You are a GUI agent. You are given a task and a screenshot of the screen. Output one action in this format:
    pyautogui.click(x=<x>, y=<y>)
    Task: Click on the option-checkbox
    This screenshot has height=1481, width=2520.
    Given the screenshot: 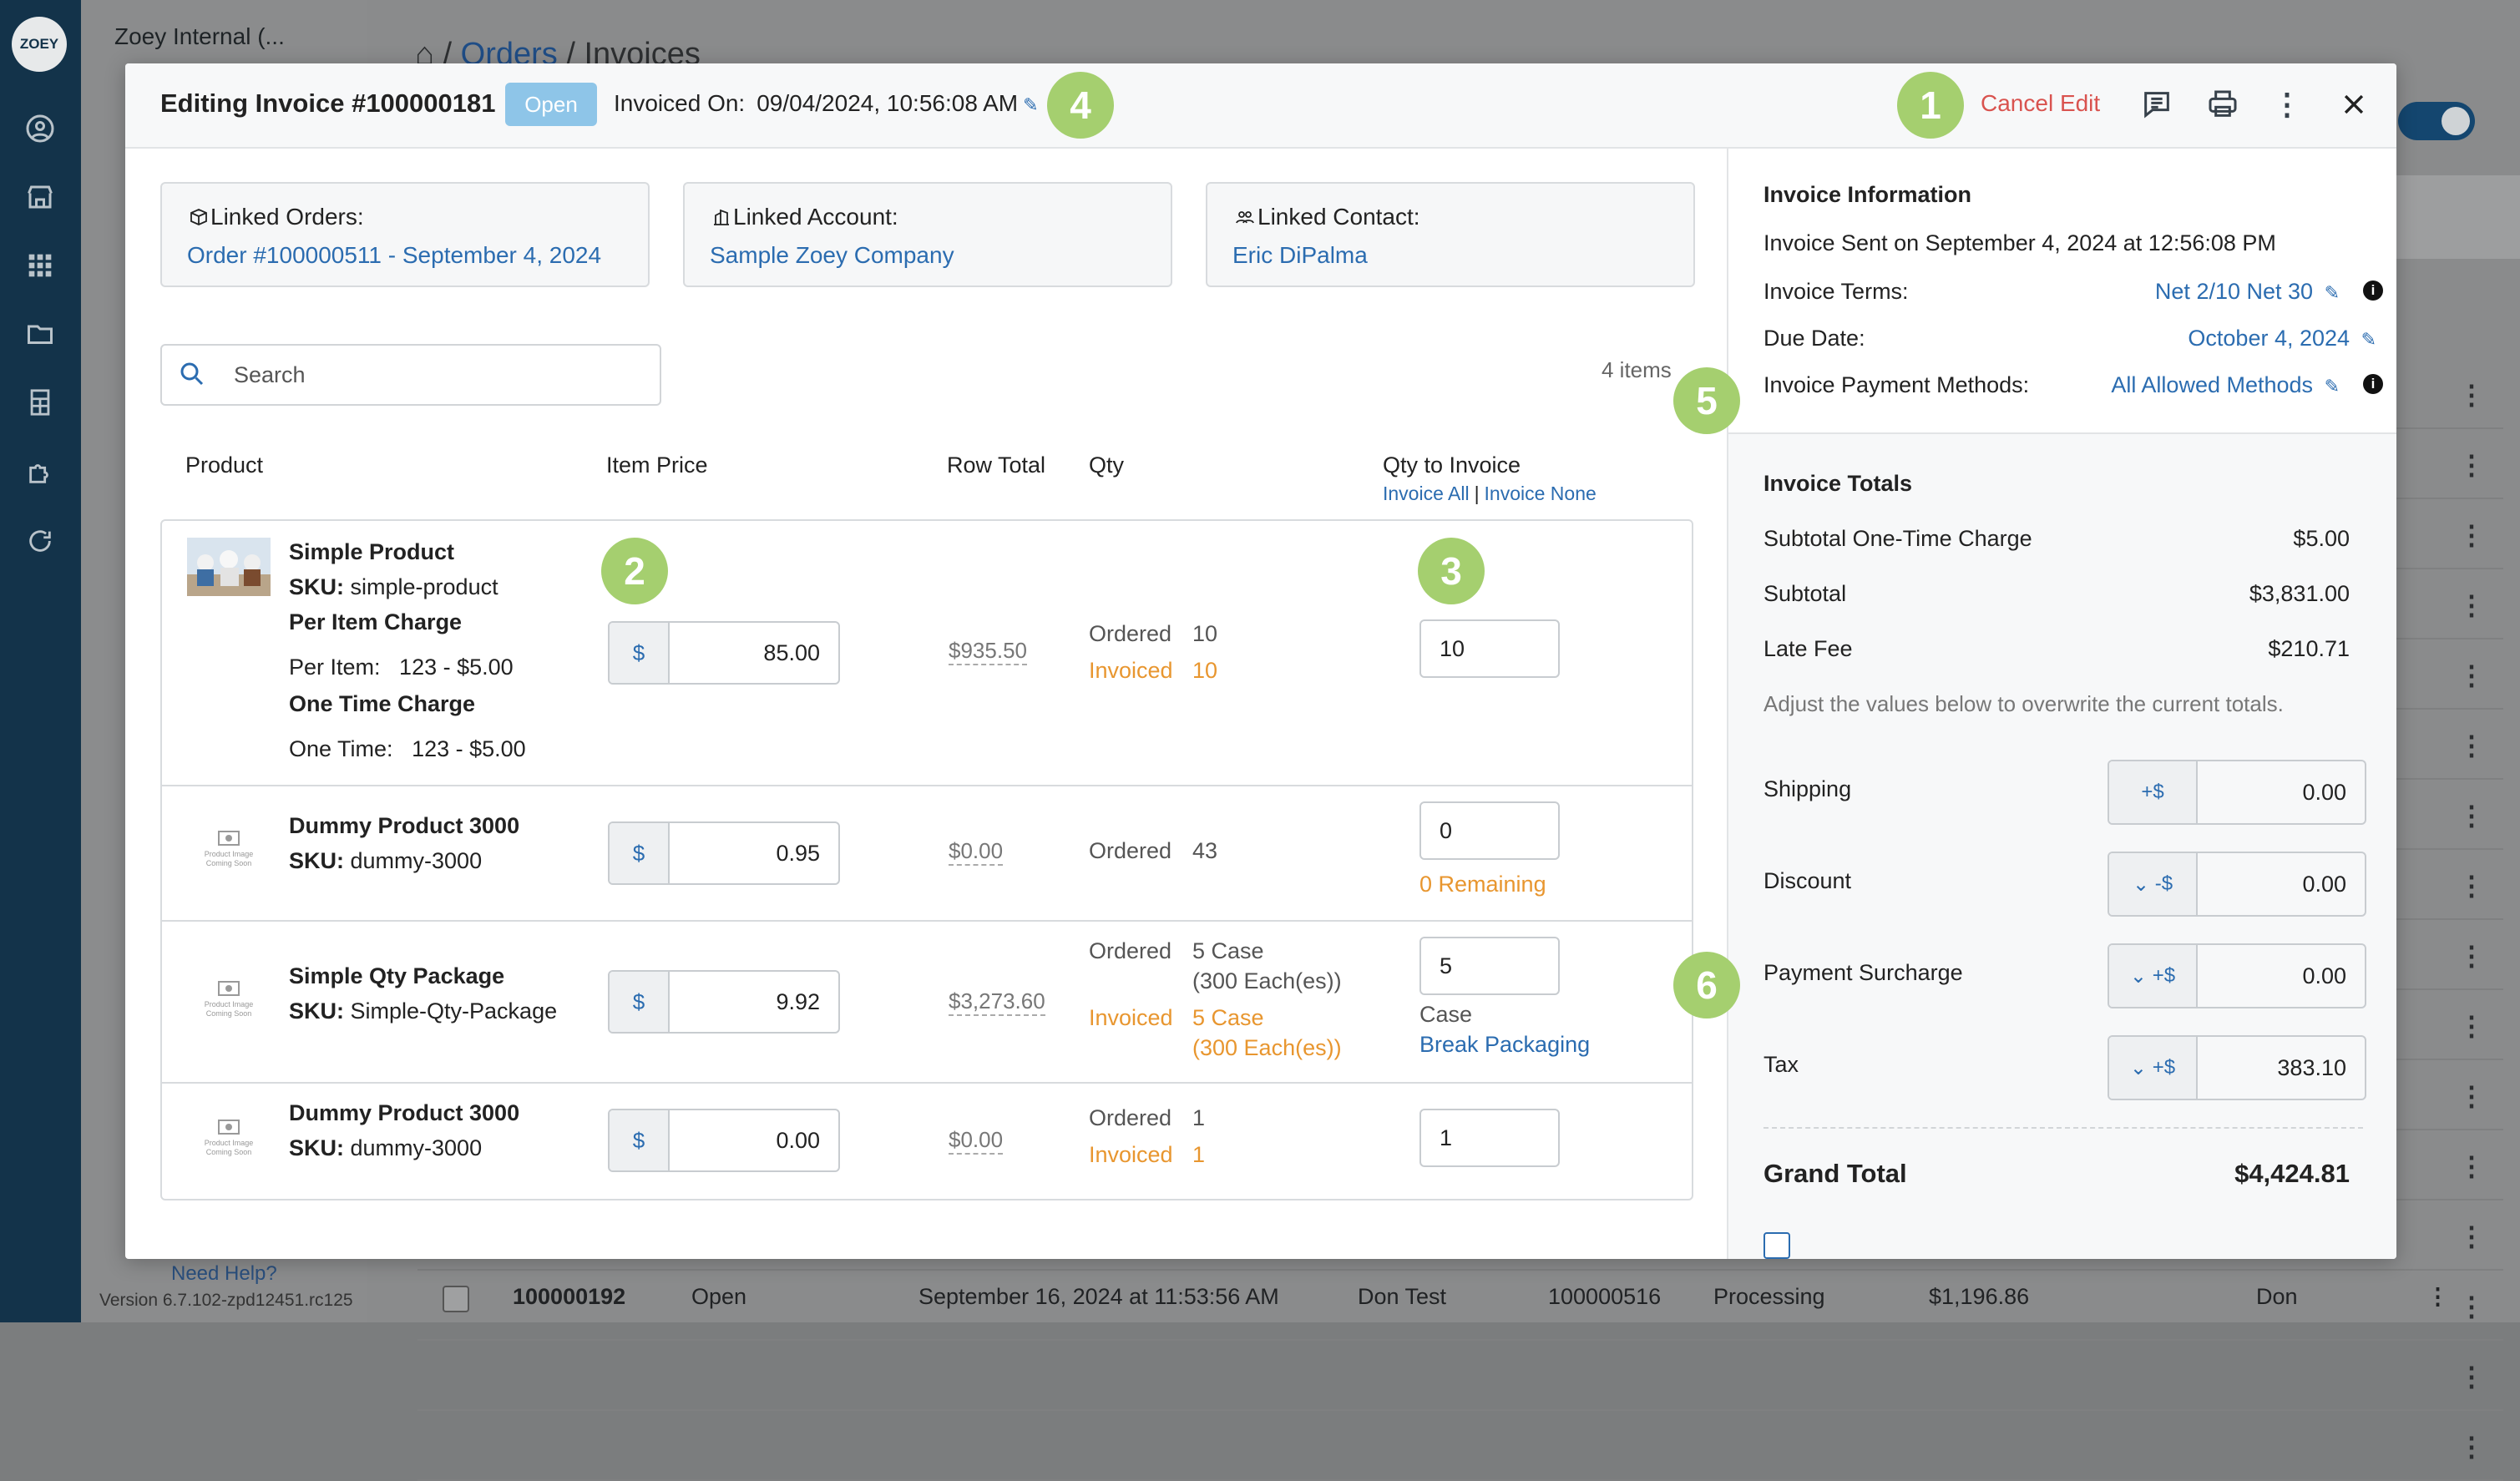 What is the action you would take?
    pyautogui.click(x=1776, y=1245)
    